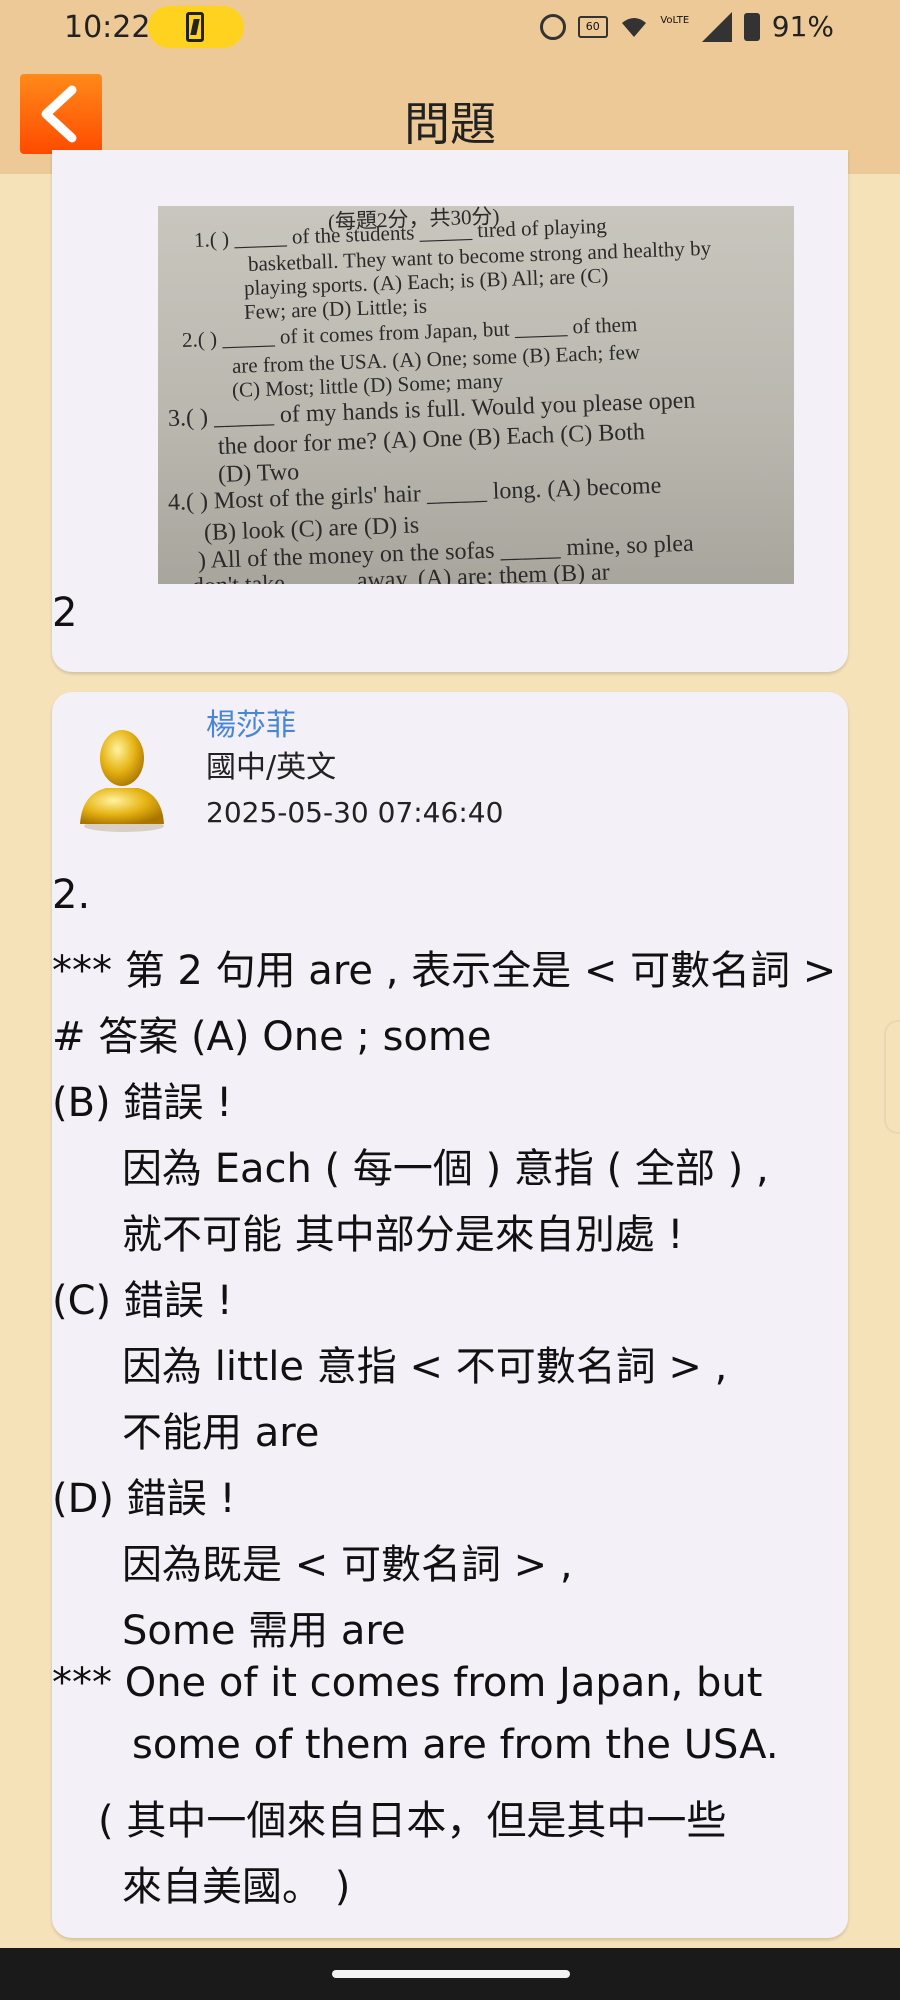  Describe the element at coordinates (236, 1887) in the screenshot. I see `answer-line: 來自美國。 )` at that location.